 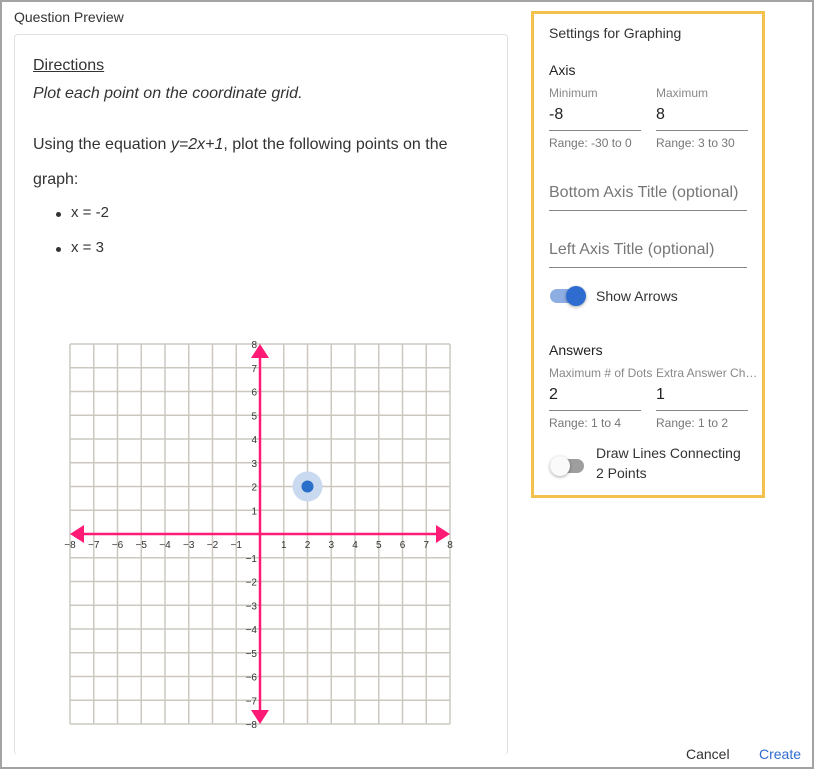 What do you see at coordinates (254, 440) in the screenshot?
I see `y-tick-label: 4` at bounding box center [254, 440].